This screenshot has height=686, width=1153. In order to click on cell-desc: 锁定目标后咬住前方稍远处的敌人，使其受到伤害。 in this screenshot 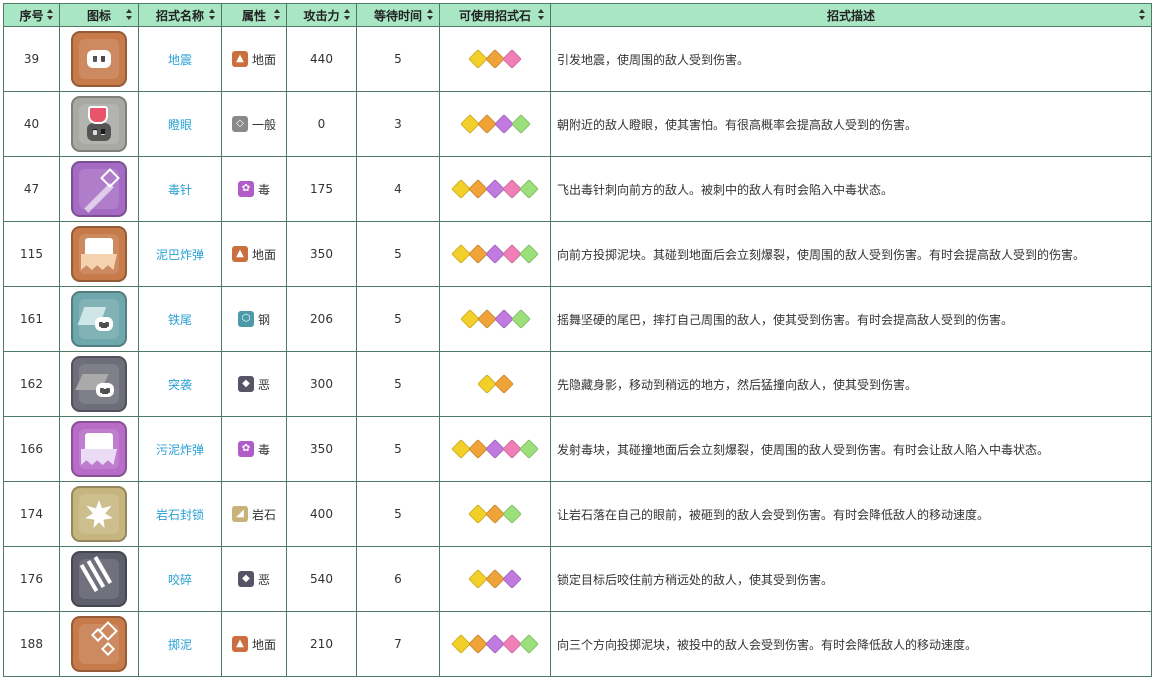, I will do `click(851, 579)`.